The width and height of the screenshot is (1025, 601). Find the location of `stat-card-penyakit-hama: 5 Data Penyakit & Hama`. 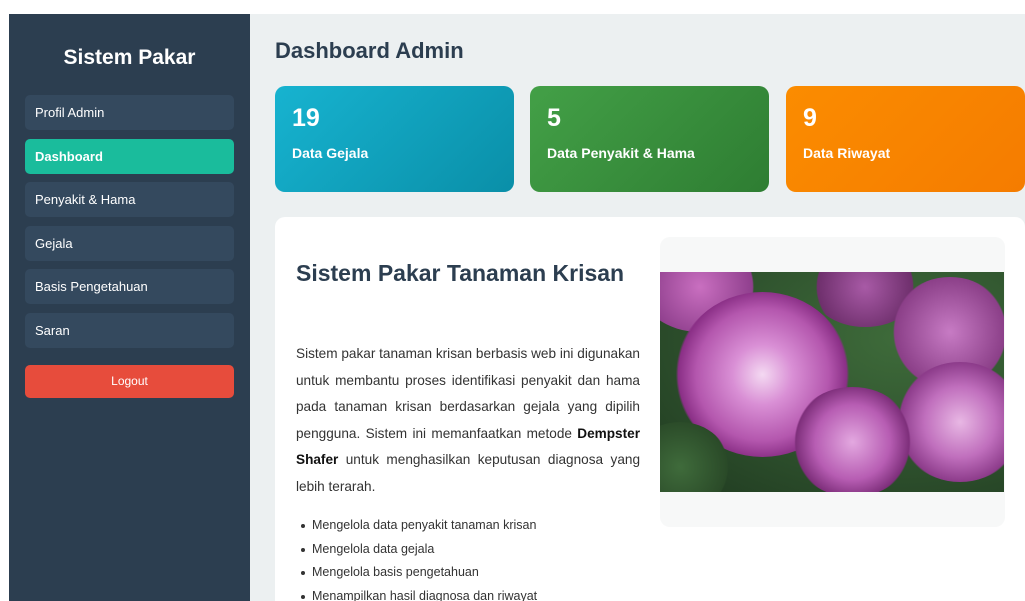

stat-card-penyakit-hama: 5 Data Penyakit & Hama is located at coordinates (649, 139).